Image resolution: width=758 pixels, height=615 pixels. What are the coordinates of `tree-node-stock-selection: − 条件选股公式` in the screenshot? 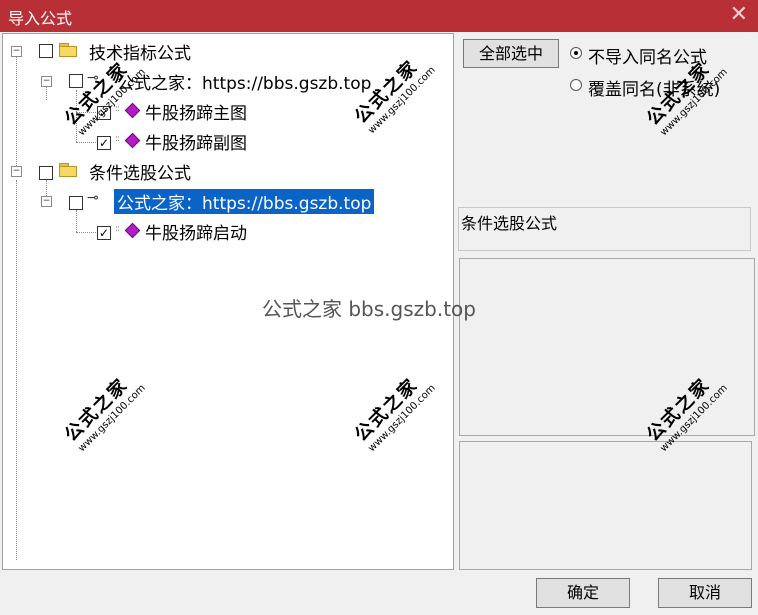 It's located at (223, 171).